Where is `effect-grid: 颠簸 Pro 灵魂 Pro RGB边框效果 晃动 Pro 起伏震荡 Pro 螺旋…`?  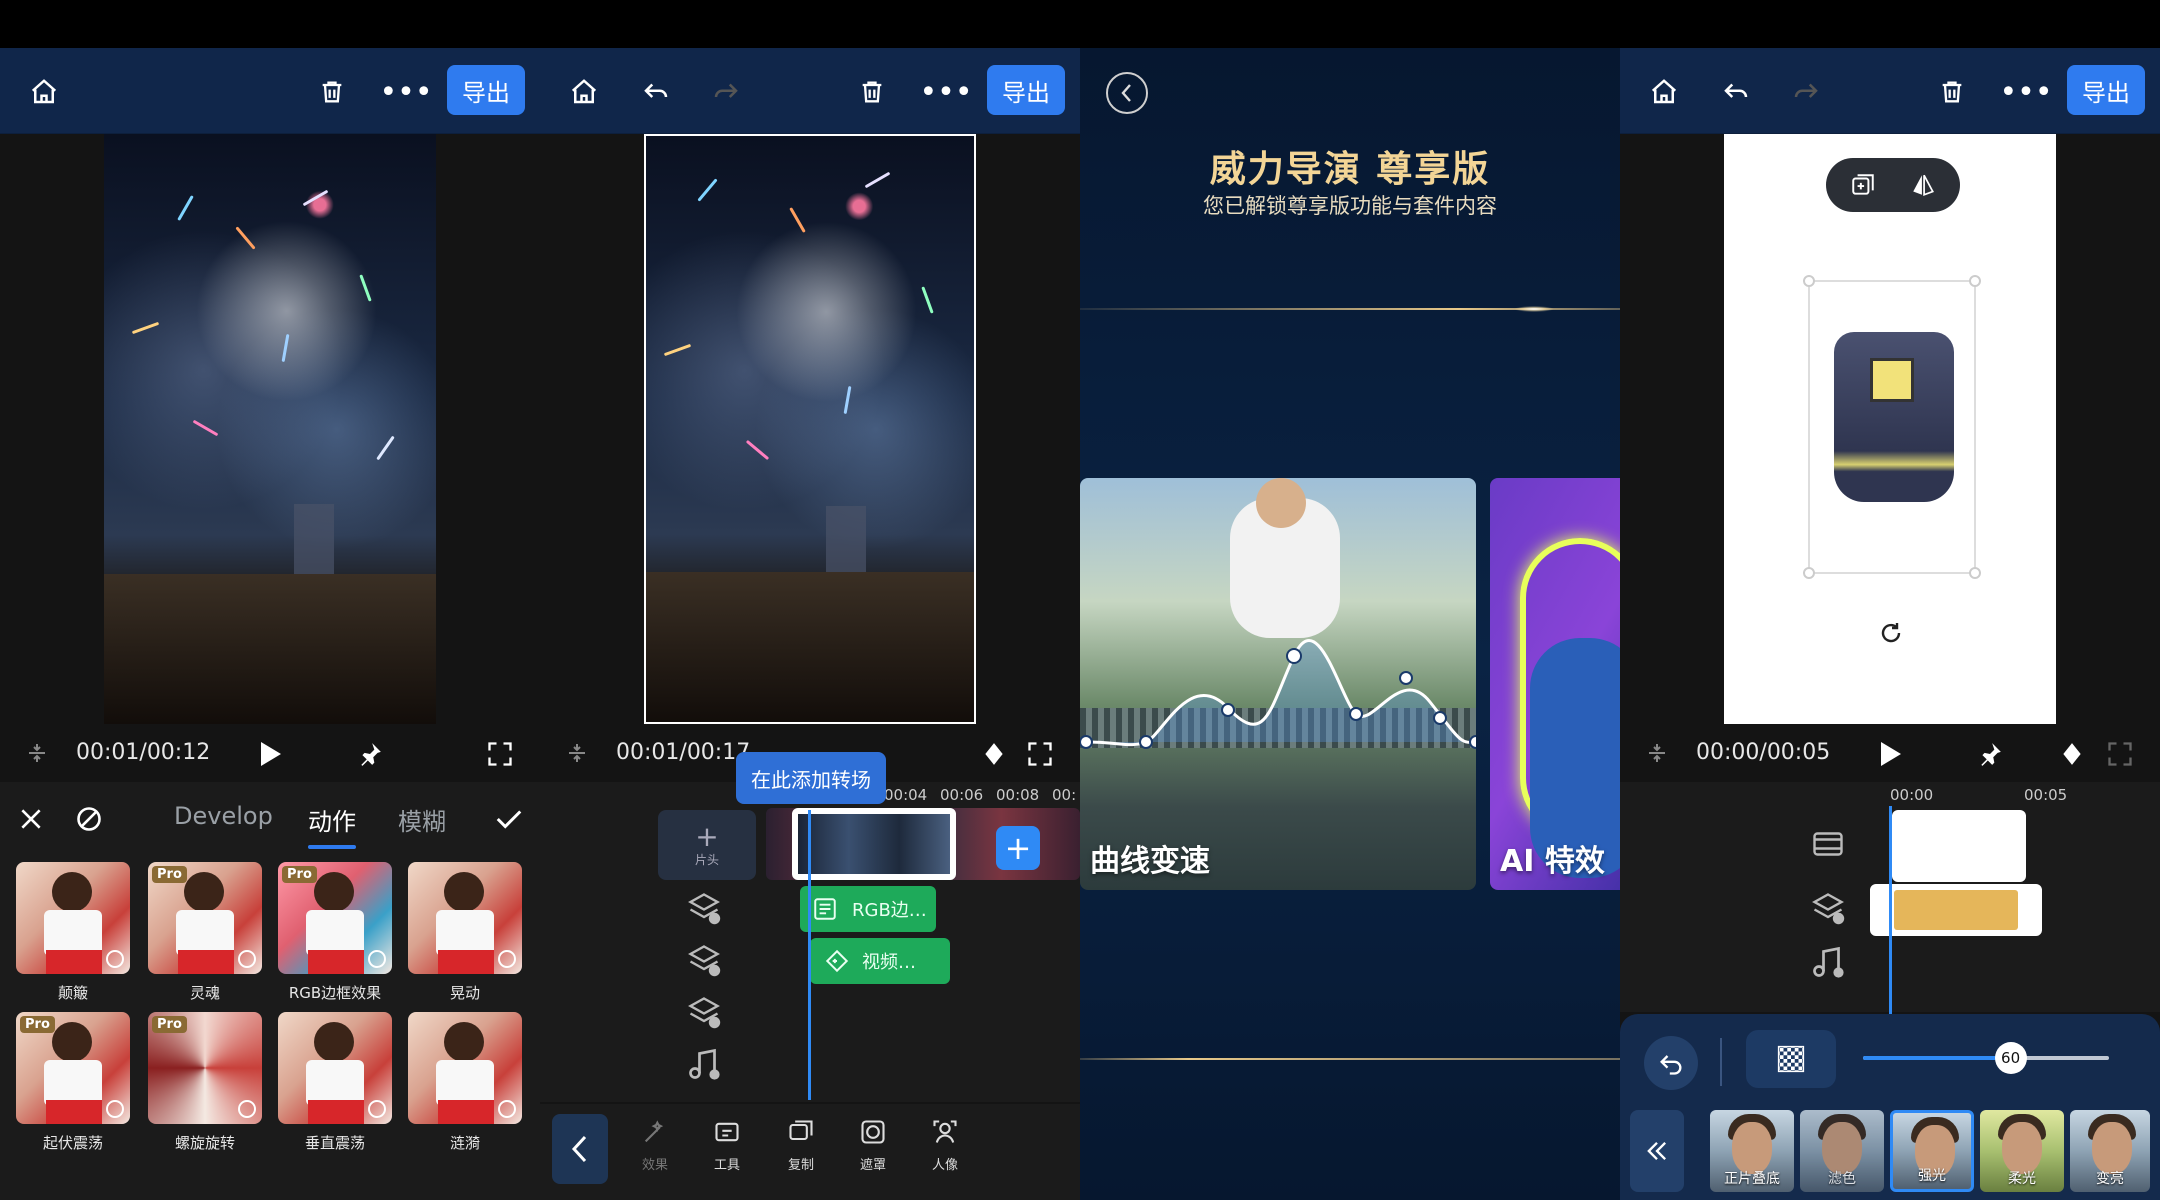 effect-grid: 颠簸 Pro 灵魂 Pro RGB边框效果 晃动 Pro 起伏震荡 Pro 螺旋… is located at coordinates (270, 1029).